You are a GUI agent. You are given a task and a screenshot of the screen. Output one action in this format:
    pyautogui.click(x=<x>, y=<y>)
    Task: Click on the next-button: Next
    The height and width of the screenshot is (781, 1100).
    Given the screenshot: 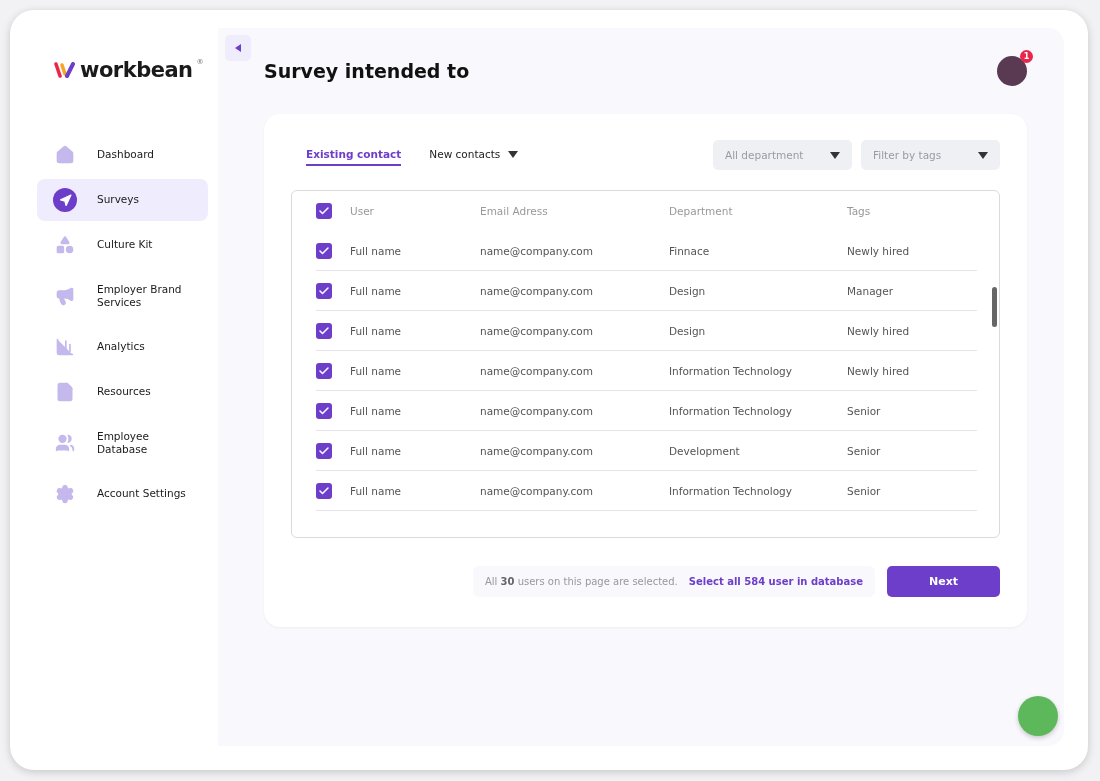 What is the action you would take?
    pyautogui.click(x=943, y=581)
    